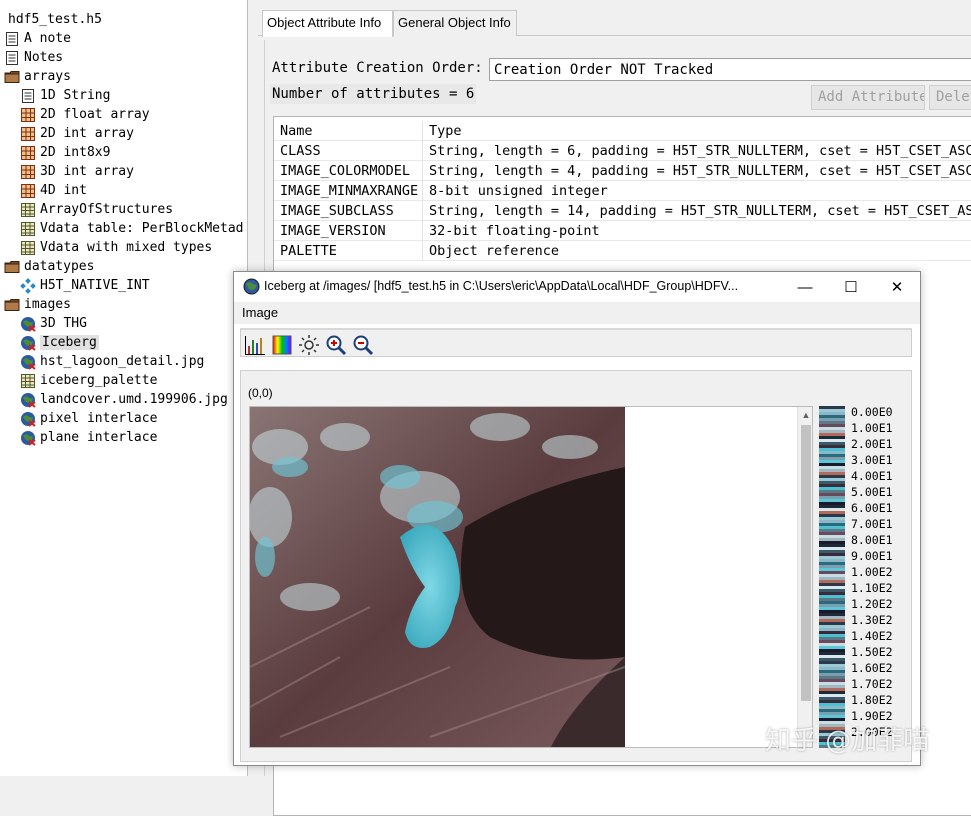 This screenshot has width=971, height=816. Describe the element at coordinates (87, 133) in the screenshot. I see `tree-item-label: 2D int array` at that location.